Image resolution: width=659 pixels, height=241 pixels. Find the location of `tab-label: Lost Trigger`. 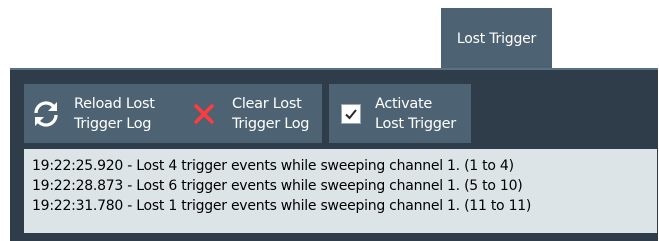

tab-label: Lost Trigger is located at coordinates (496, 39).